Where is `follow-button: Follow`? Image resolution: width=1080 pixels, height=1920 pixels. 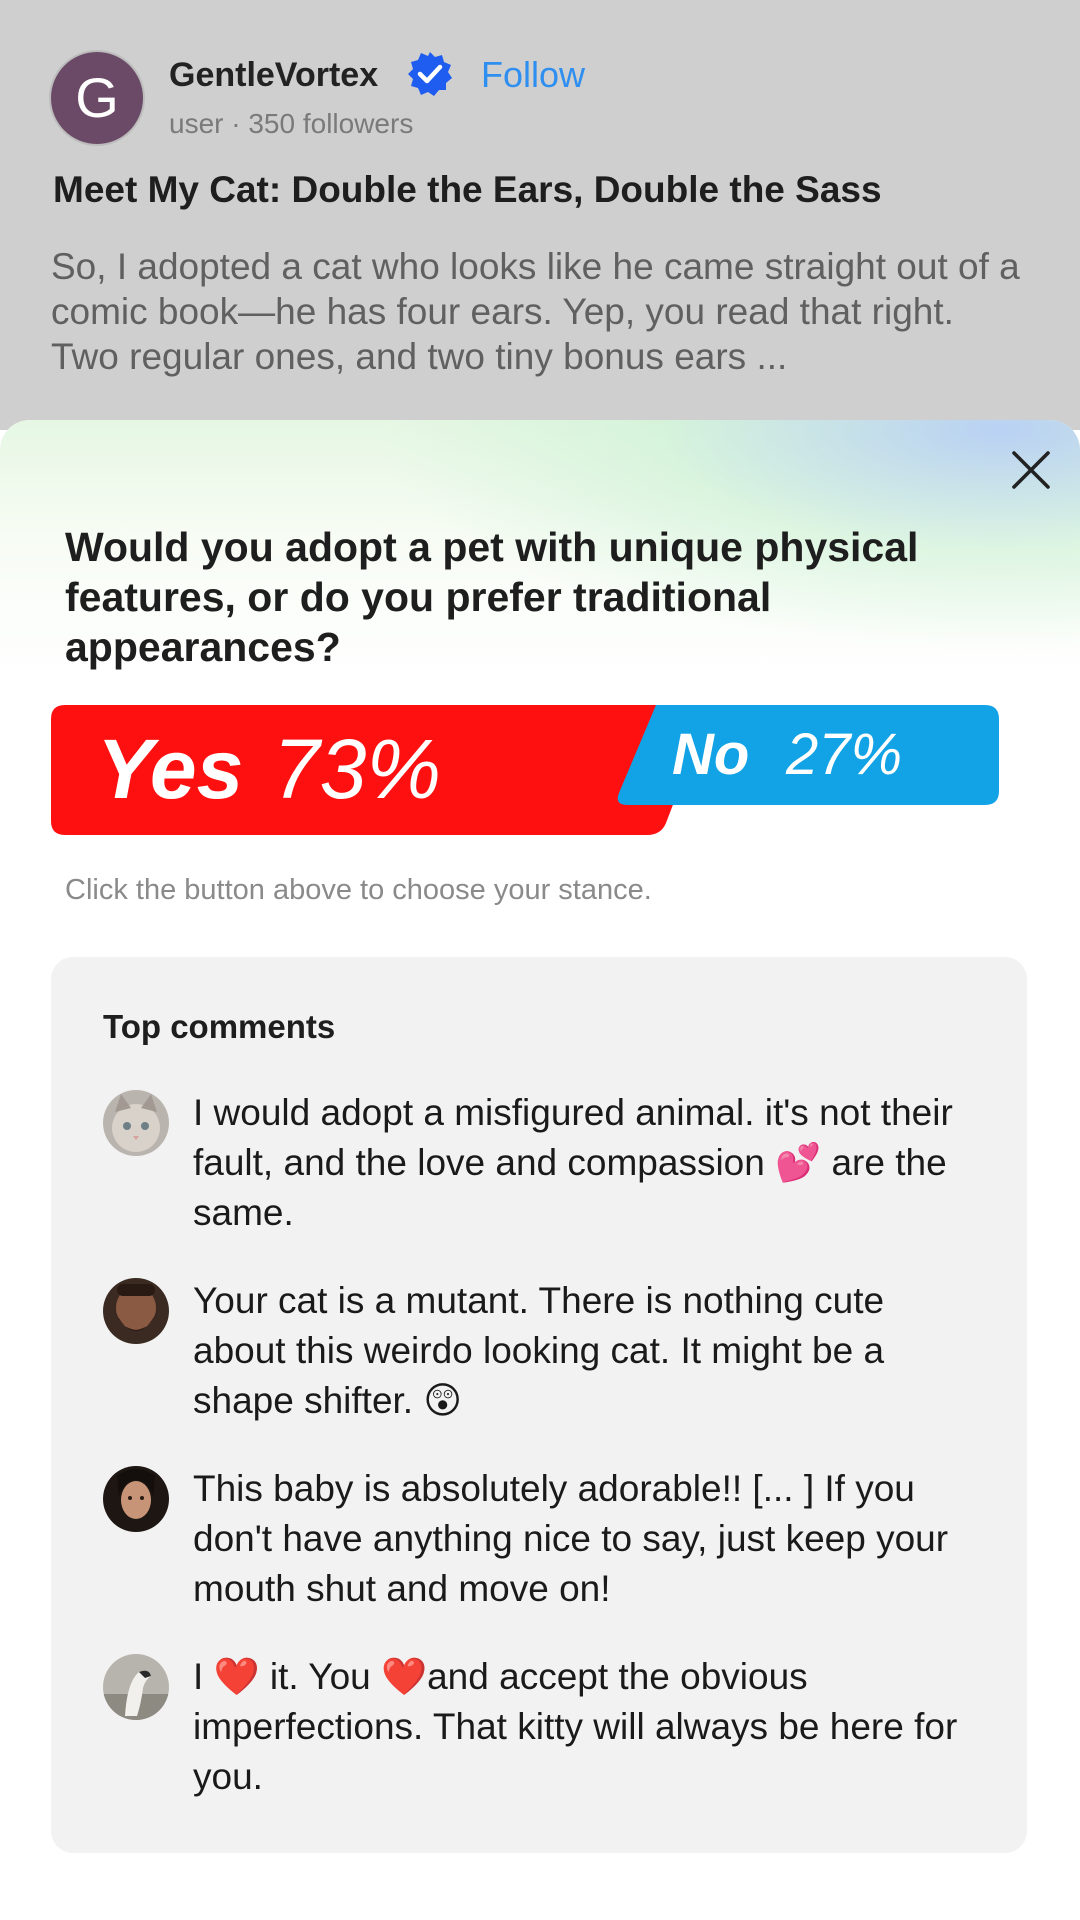 follow-button: Follow is located at coordinates (533, 75).